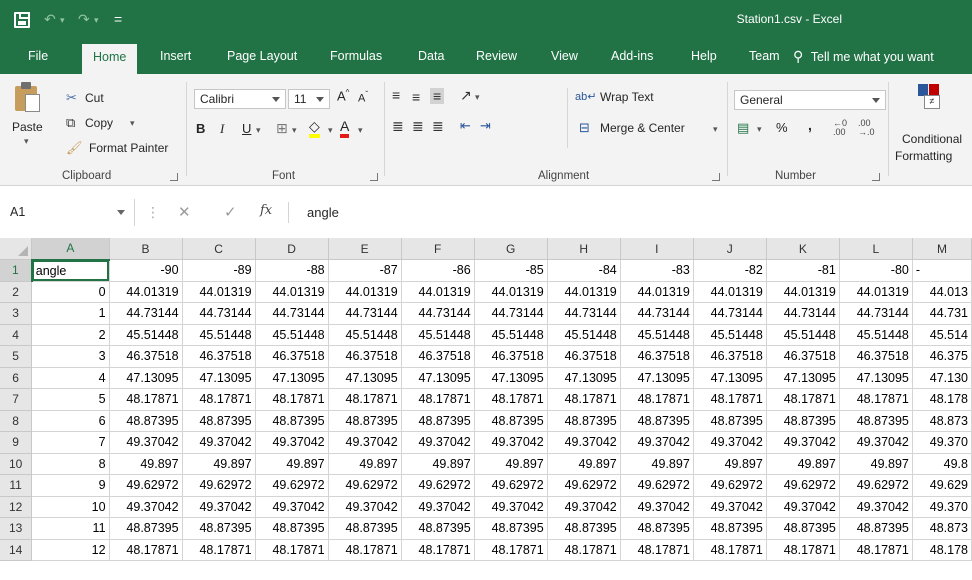 The width and height of the screenshot is (972, 580). Describe the element at coordinates (200, 128) in the screenshot. I see `bold-button: B` at that location.